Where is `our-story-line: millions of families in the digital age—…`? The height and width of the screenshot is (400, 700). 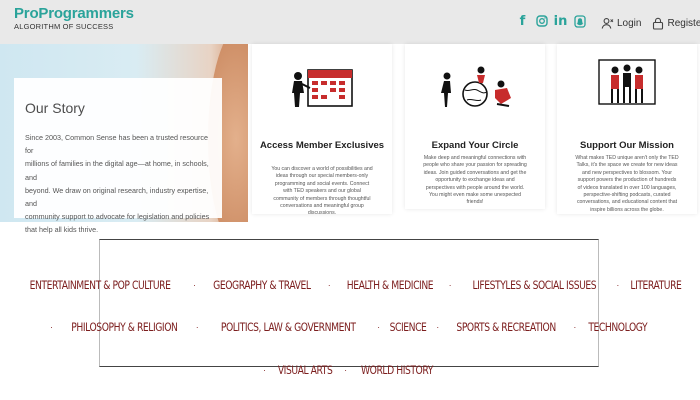 our-story-line: millions of families in the digital age—… is located at coordinates (117, 170).